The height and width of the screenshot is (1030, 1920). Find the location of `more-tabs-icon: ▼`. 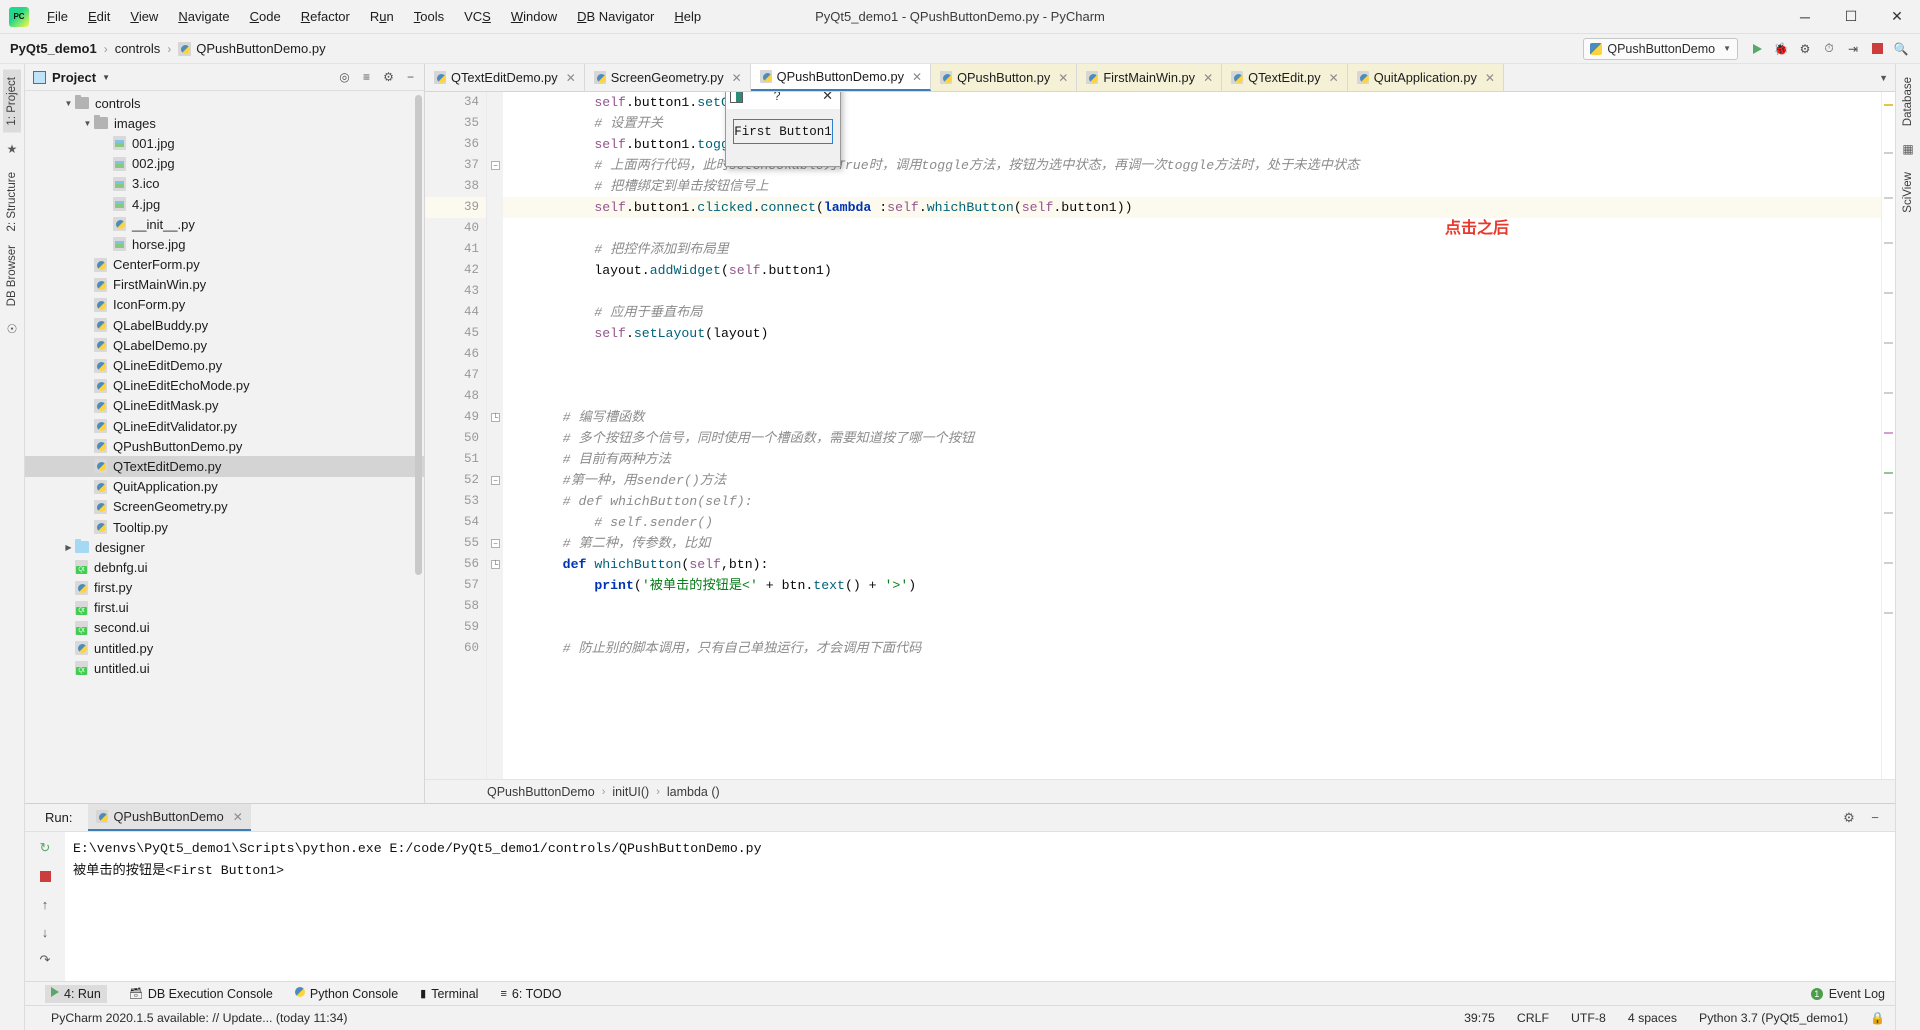

more-tabs-icon: ▼ is located at coordinates (1883, 77).